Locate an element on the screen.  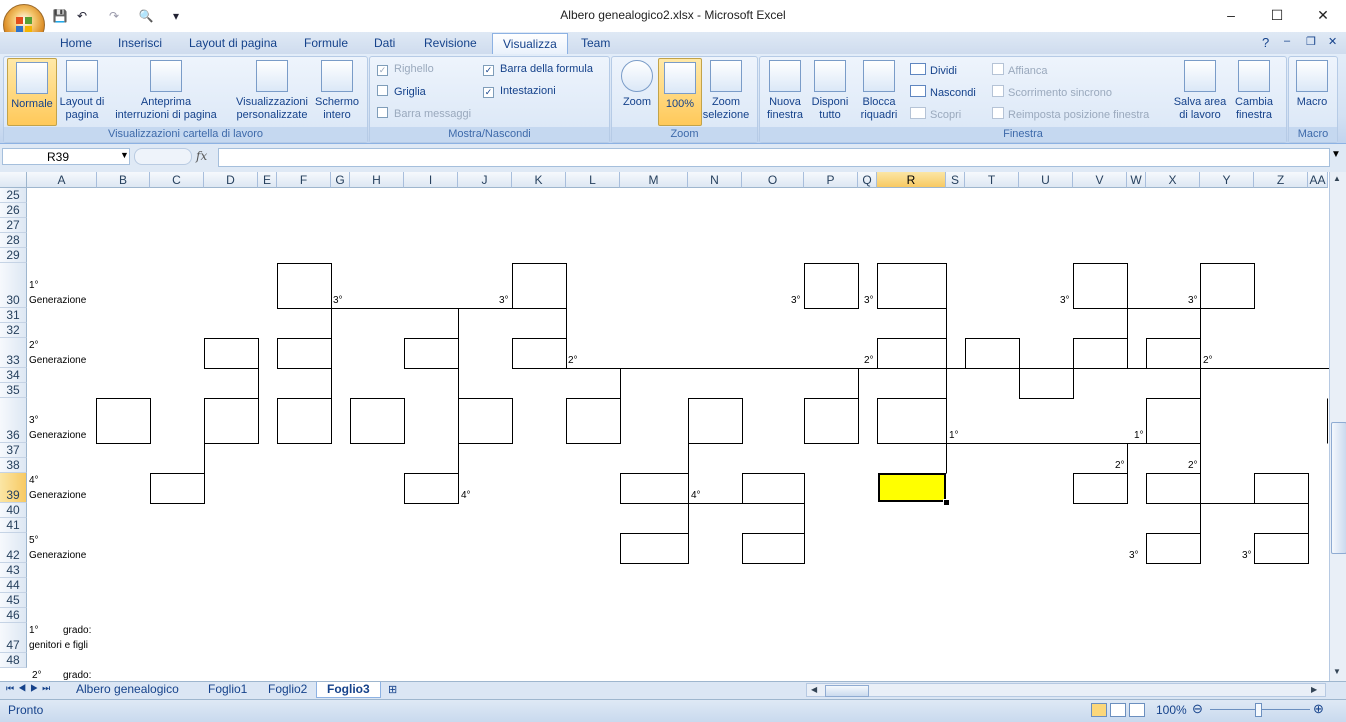
sheet-tab-albero: Albero genealogico is located at coordinates (127, 689).